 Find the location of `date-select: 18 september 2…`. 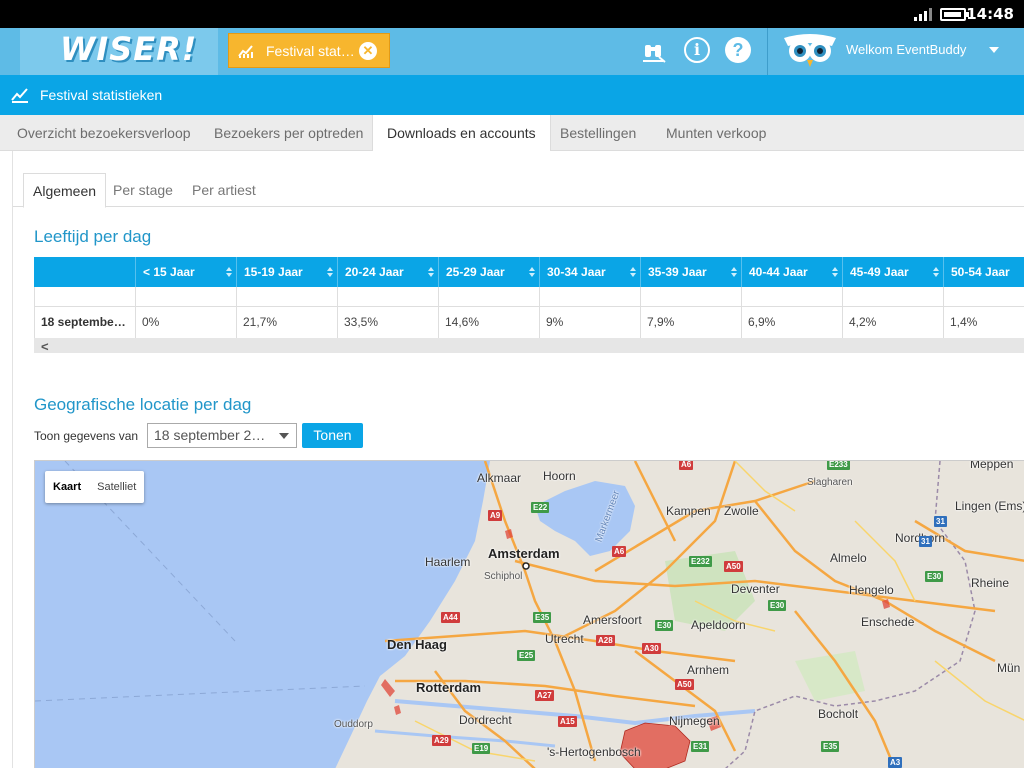

date-select: 18 september 2… is located at coordinates (222, 435).